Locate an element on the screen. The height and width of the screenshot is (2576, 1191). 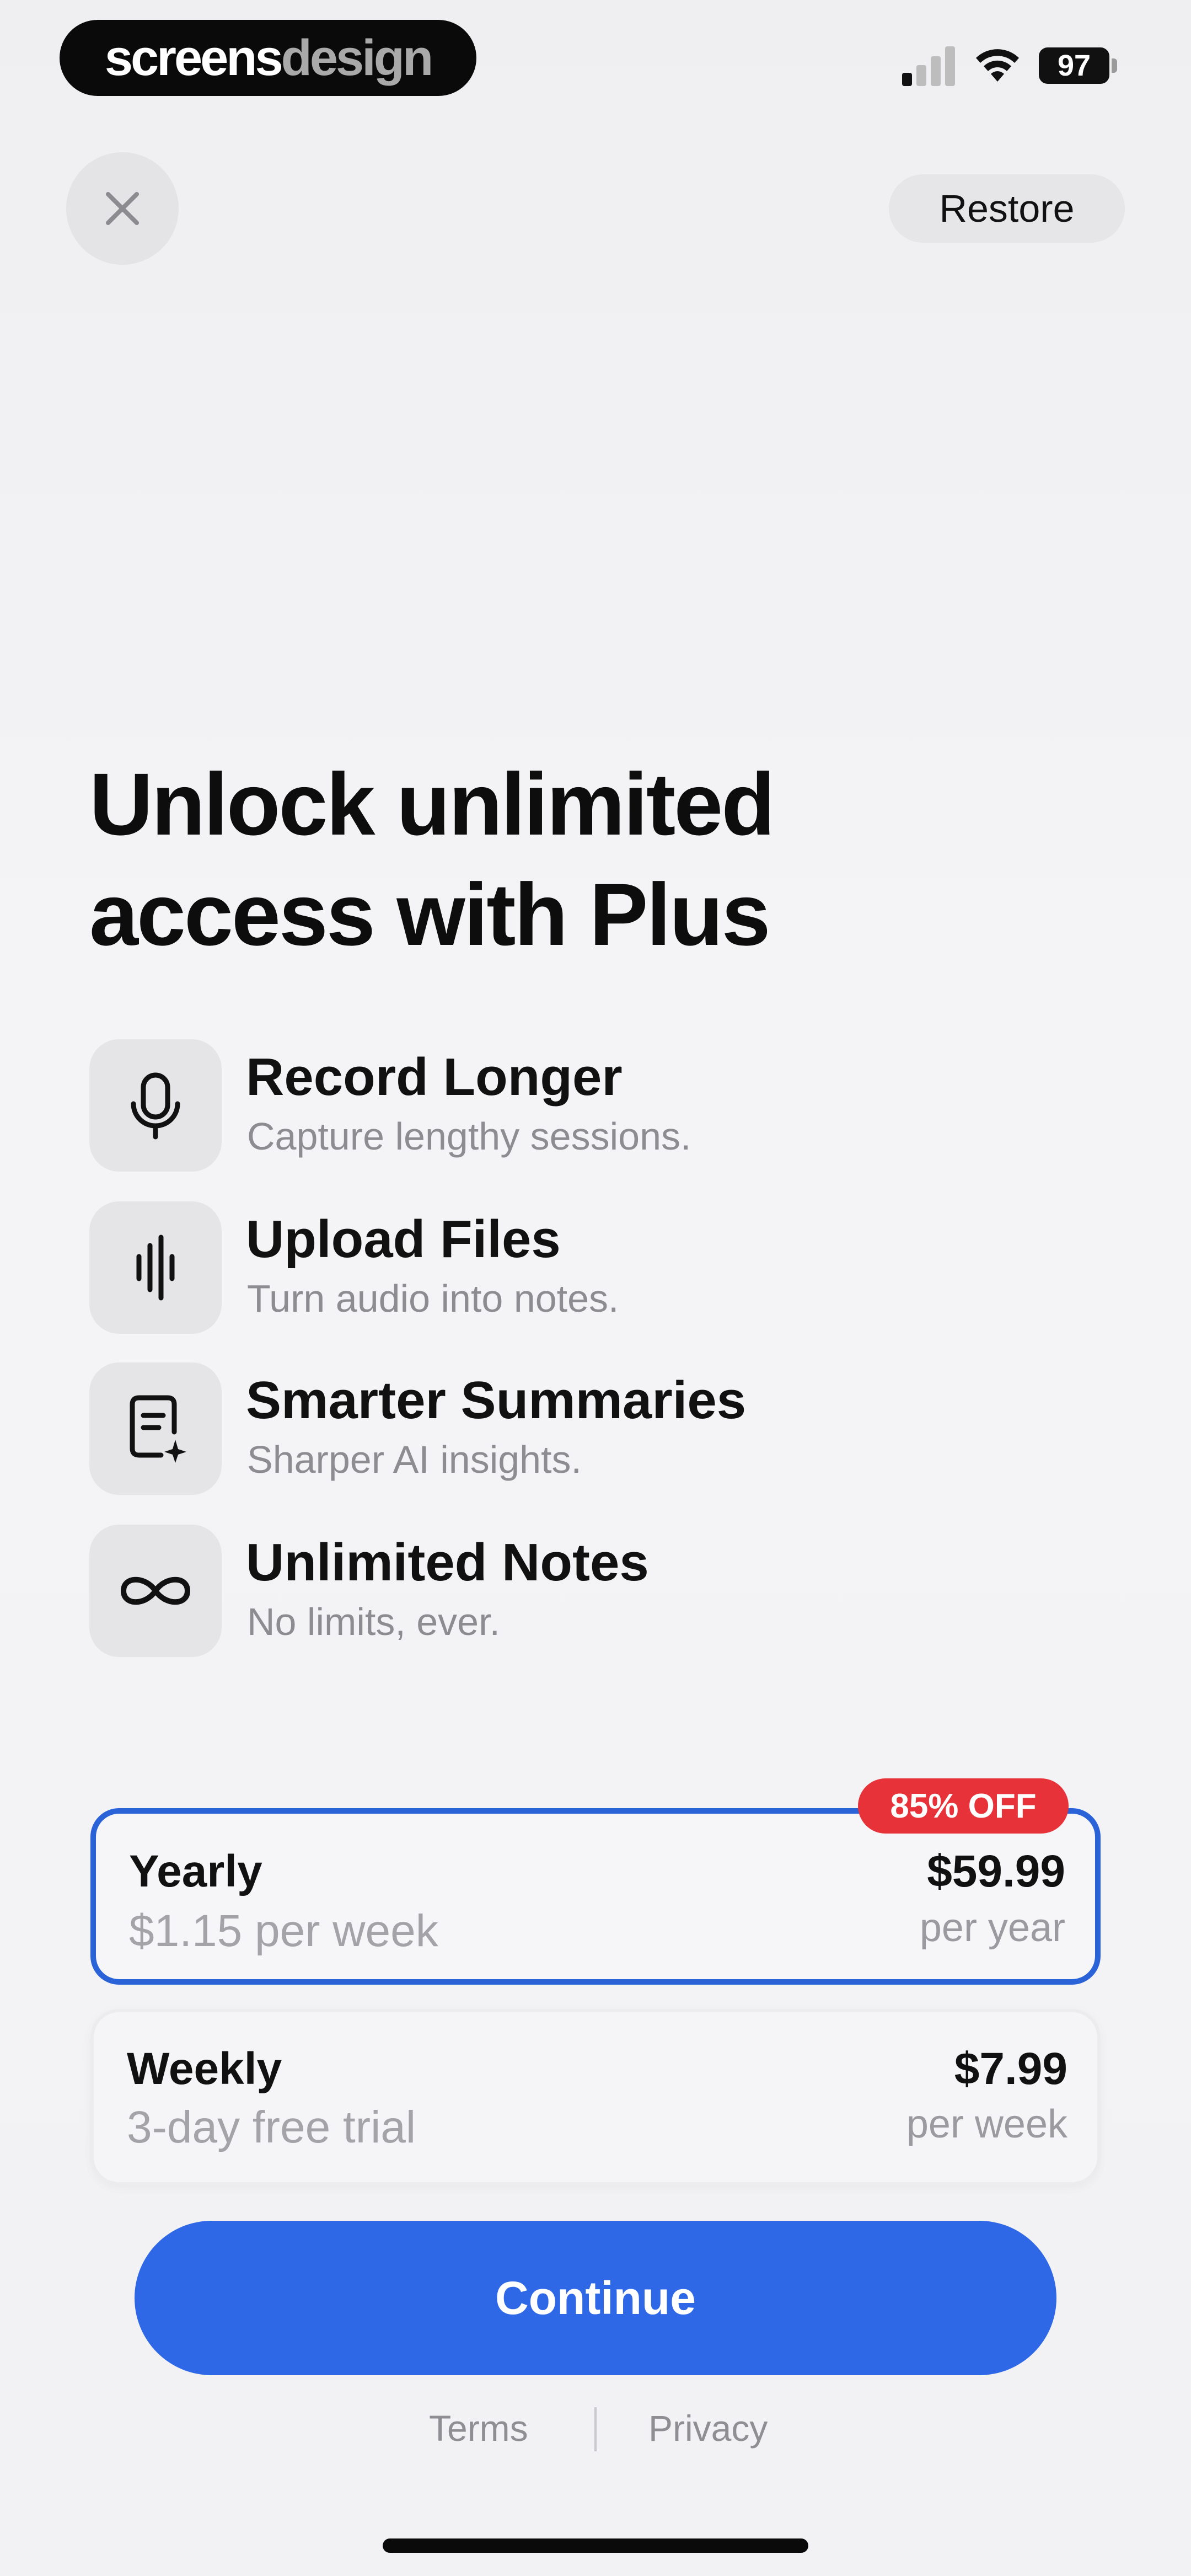
plan-name: Yearly is located at coordinates (195, 1871).